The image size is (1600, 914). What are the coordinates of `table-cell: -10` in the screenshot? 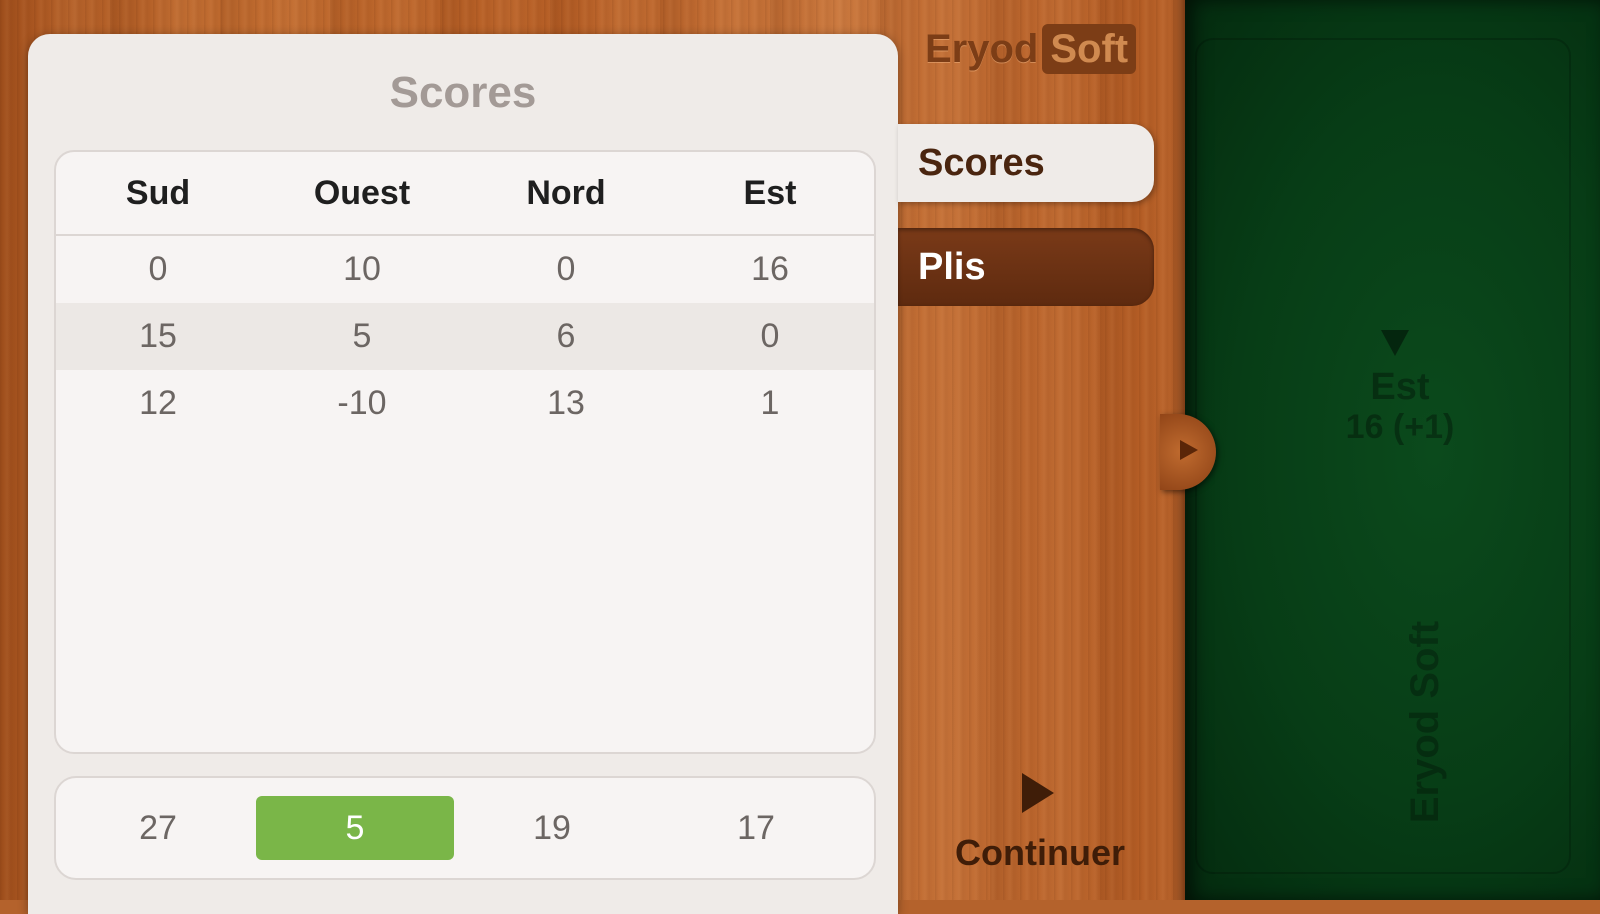 It's located at (362, 403).